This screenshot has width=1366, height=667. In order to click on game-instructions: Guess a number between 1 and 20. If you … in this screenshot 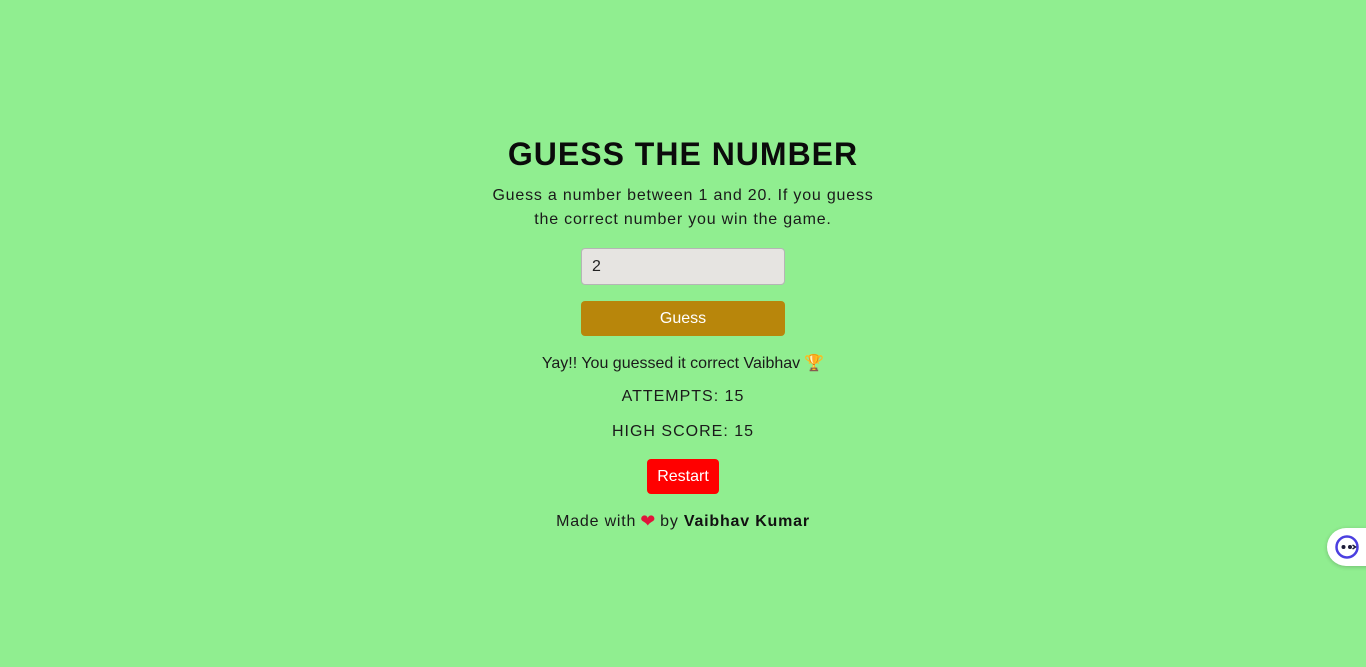, I will do `click(683, 207)`.